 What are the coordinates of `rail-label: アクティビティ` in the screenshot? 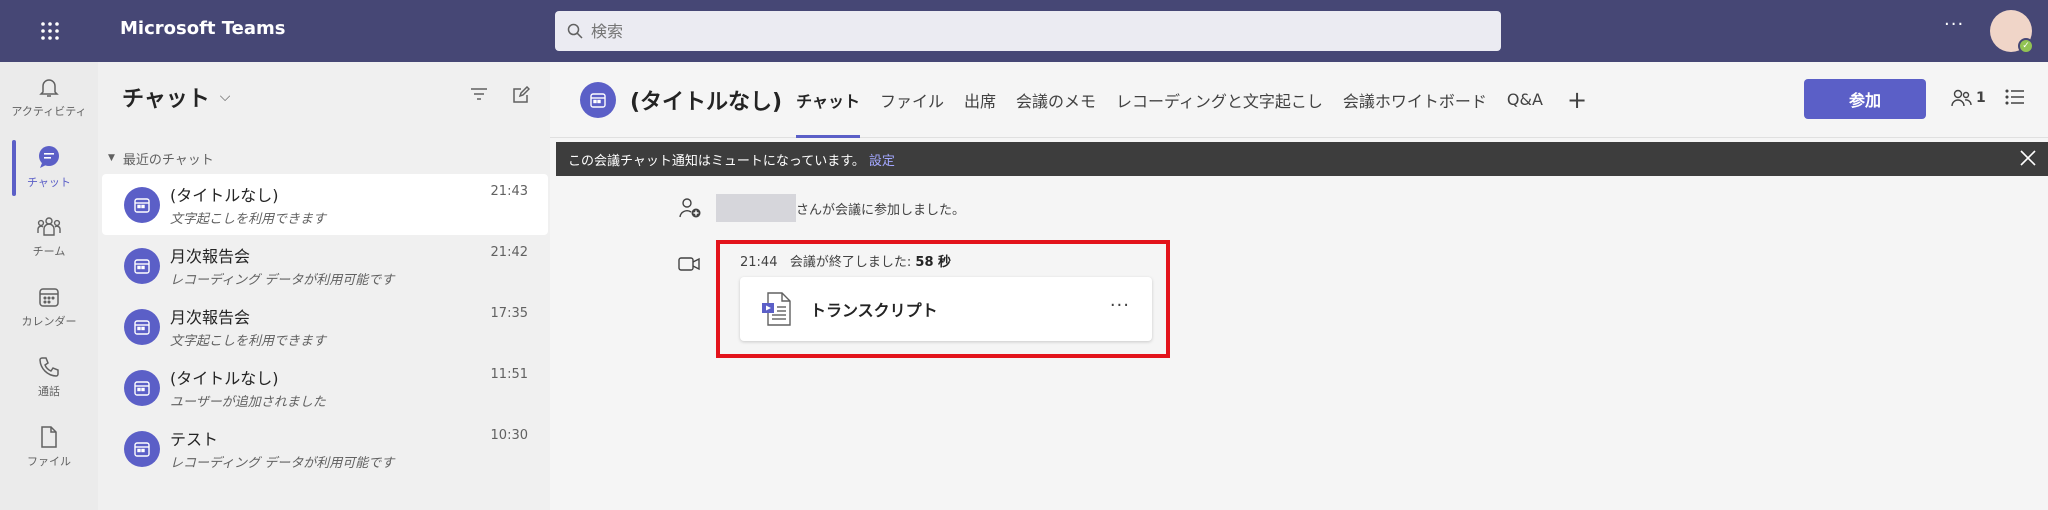 It's located at (49, 111).